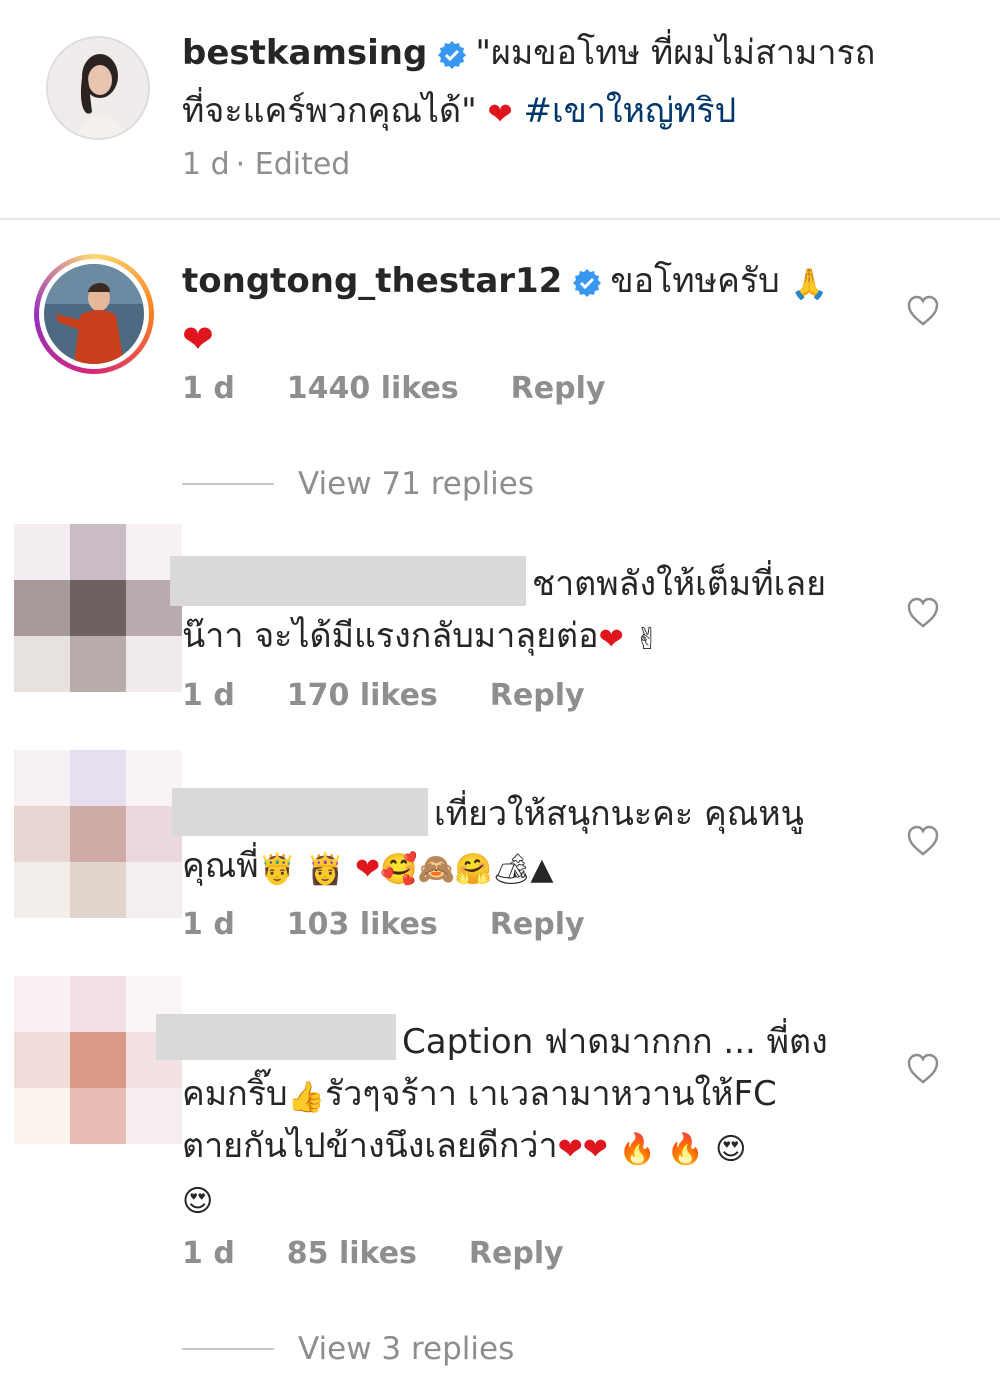 The width and height of the screenshot is (1000, 1391). Describe the element at coordinates (516, 1253) in the screenshot. I see `comment-4-reply-button: Reply` at that location.